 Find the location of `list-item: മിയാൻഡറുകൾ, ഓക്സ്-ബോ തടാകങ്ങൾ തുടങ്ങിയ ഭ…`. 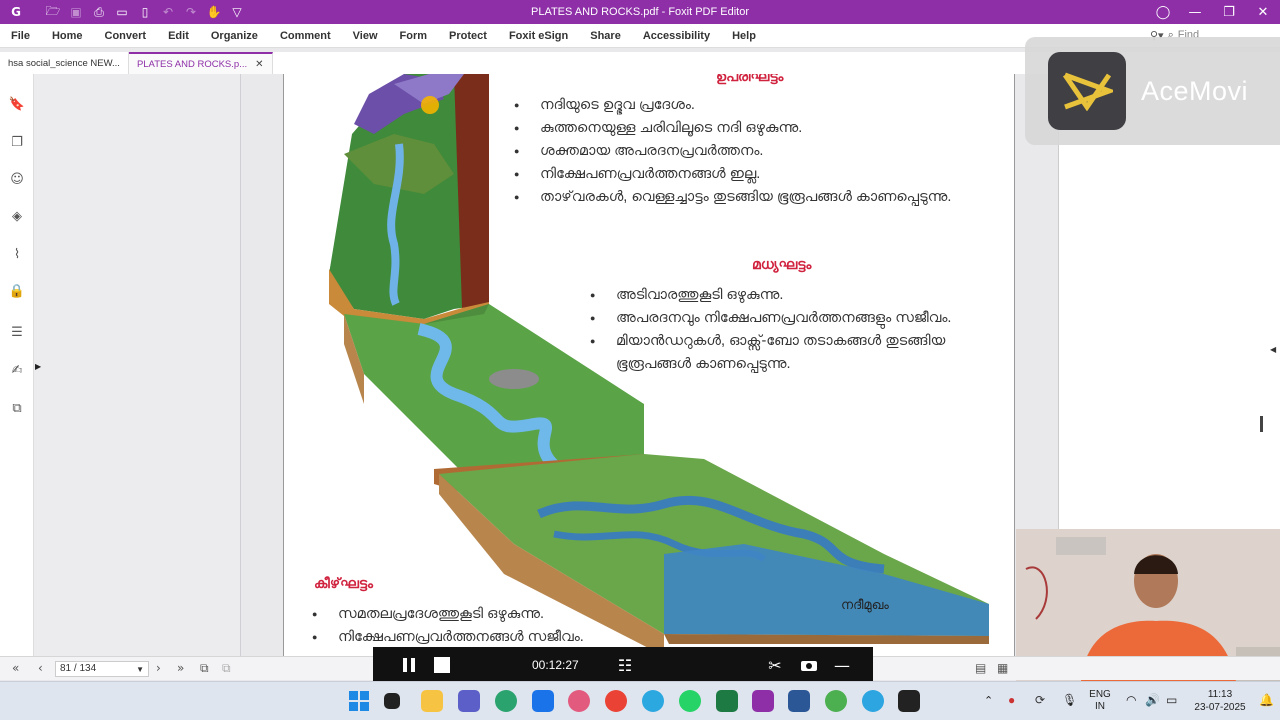

list-item: മിയാൻഡറുകൾ, ഓക്സ്-ബോ തടാകങ്ങൾ തുടങ്ങിയ ഭ… is located at coordinates (800, 353).